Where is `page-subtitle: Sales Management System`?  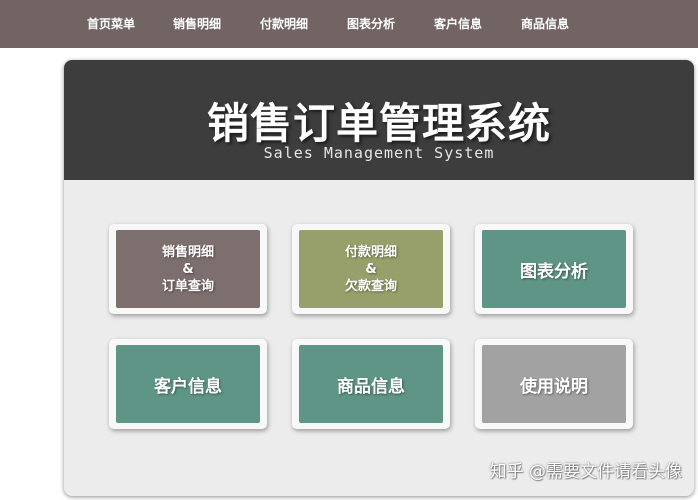
page-subtitle: Sales Management System is located at coordinates (379, 153).